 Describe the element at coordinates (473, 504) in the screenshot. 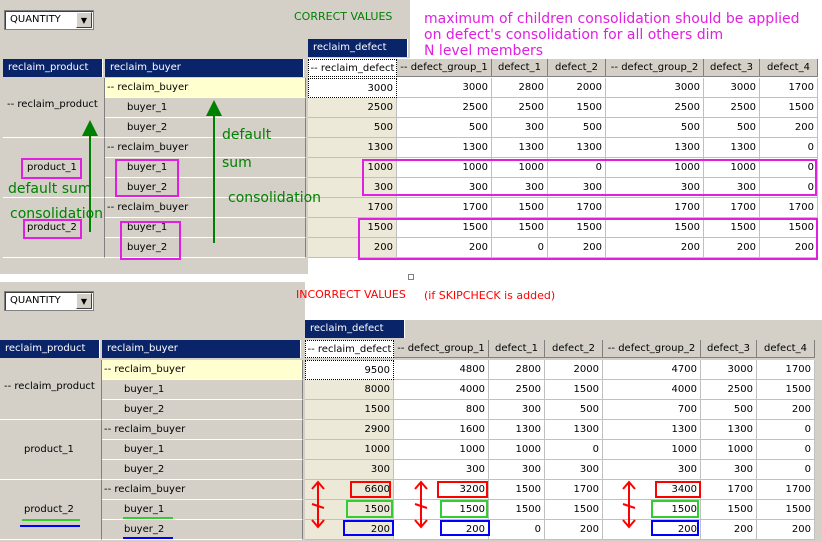

I see `bottom-arrows-overlay` at that location.